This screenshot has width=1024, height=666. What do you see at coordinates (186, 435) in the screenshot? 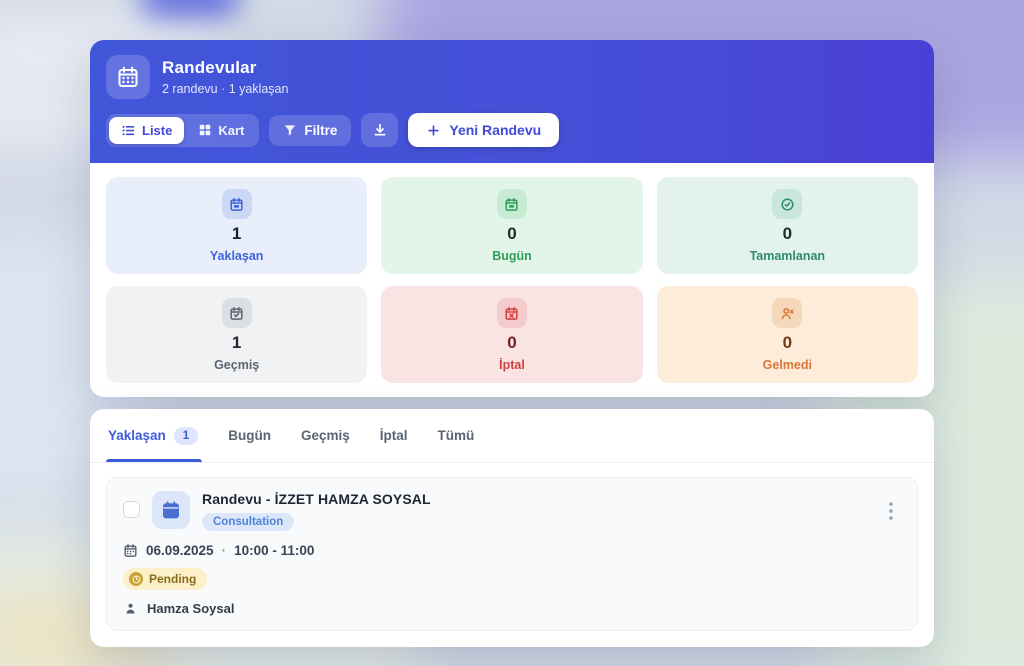
I see `tab-count-badge: 1` at bounding box center [186, 435].